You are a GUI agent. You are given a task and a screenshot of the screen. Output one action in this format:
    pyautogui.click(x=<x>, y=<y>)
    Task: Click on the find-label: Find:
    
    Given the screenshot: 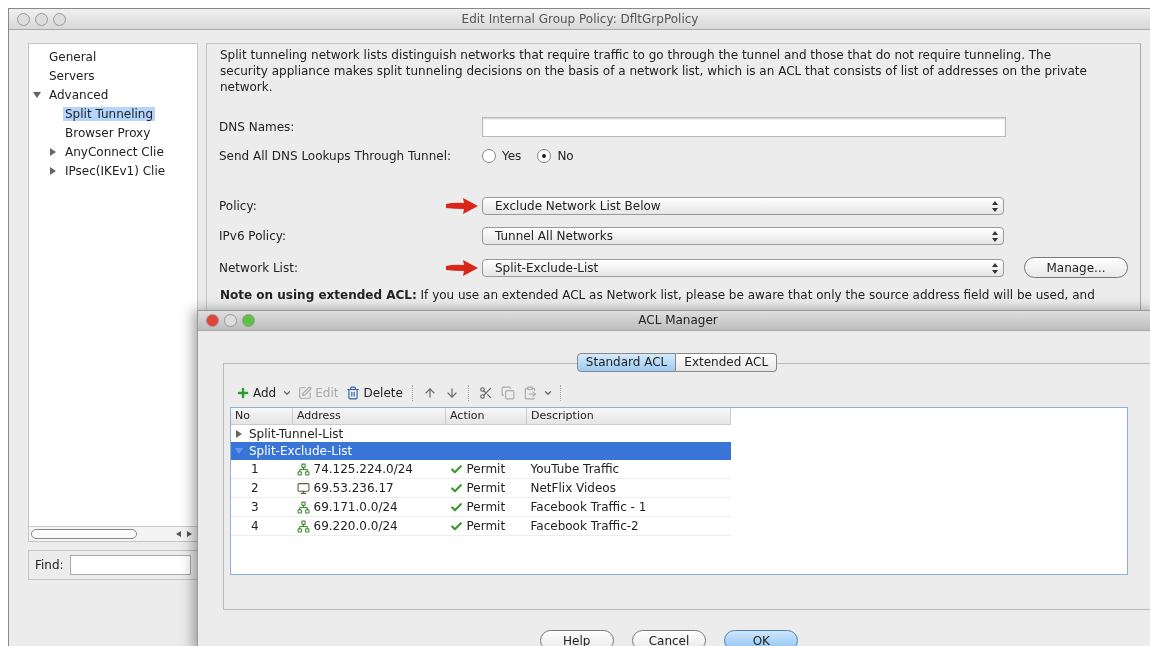 What is the action you would take?
    pyautogui.click(x=49, y=565)
    